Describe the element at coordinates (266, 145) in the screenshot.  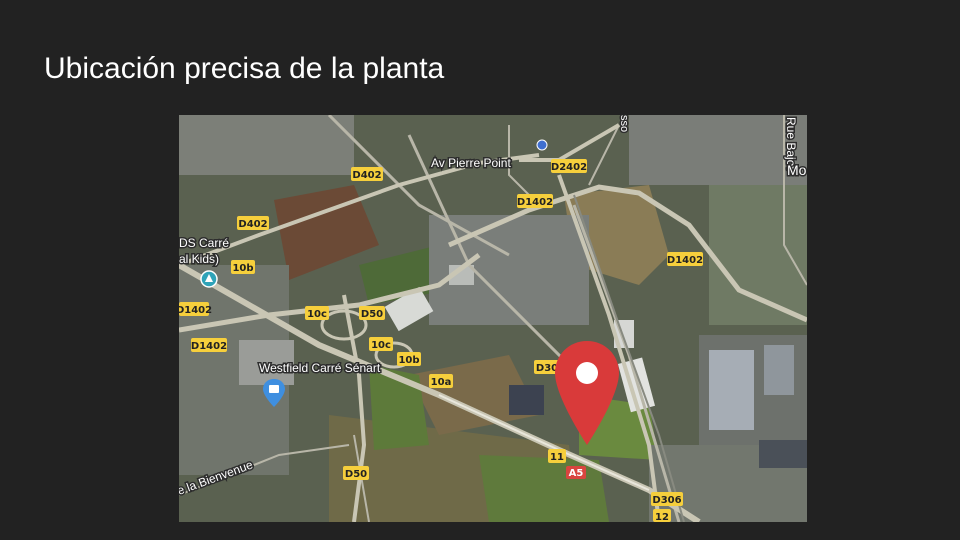
I see `urban-nw` at that location.